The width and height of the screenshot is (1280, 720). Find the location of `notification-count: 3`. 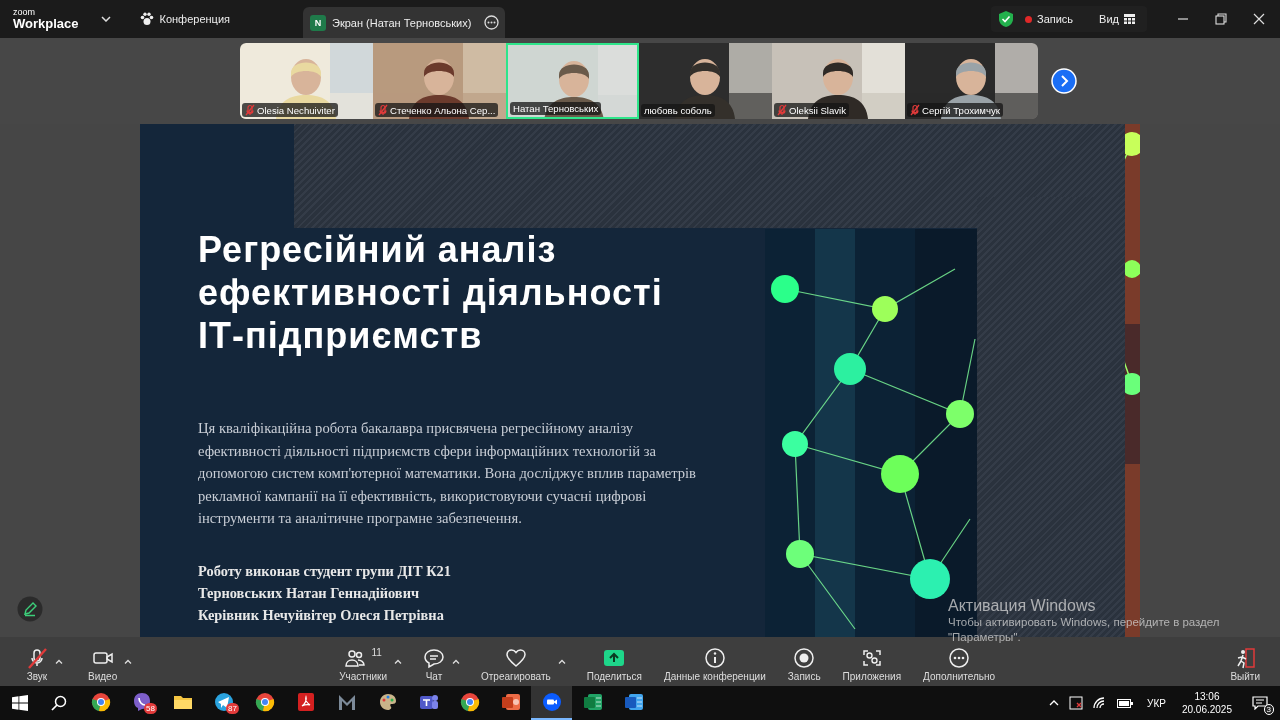

notification-count: 3 is located at coordinates (1268, 709).